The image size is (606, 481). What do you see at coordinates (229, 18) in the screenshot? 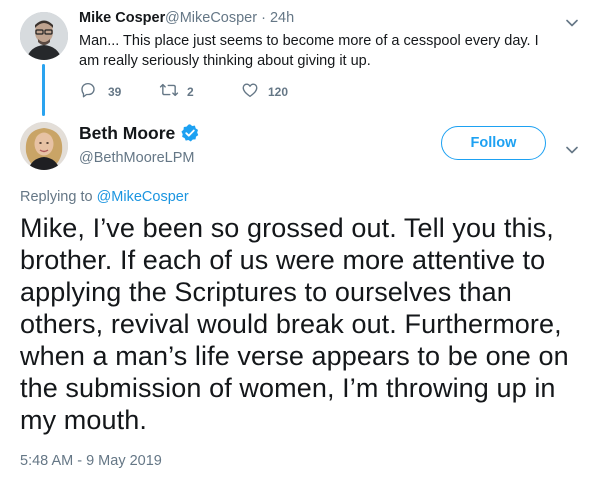
I see `parent-handle-time: @MikeCosper · 24h` at bounding box center [229, 18].